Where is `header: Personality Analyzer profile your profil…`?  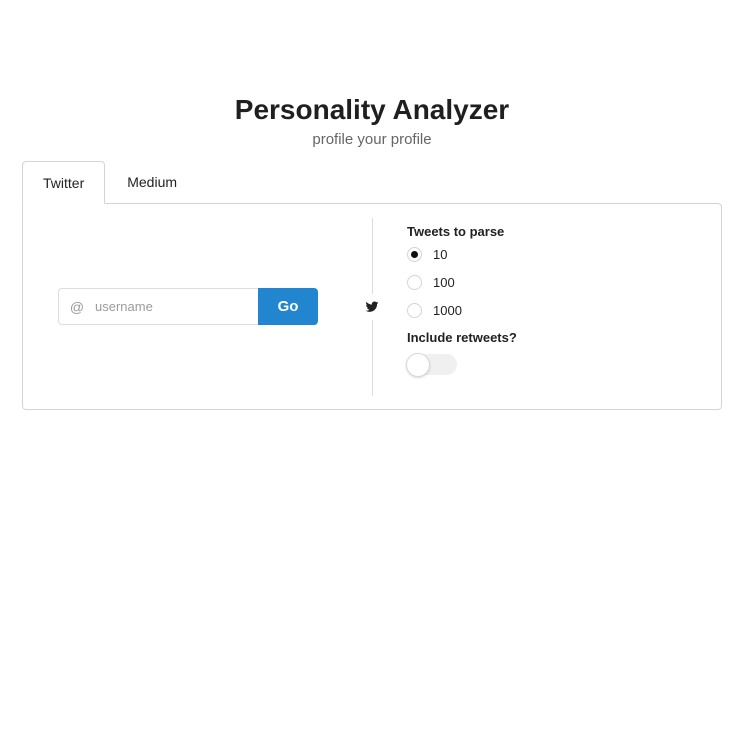 header: Personality Analyzer profile your profil… is located at coordinates (372, 121).